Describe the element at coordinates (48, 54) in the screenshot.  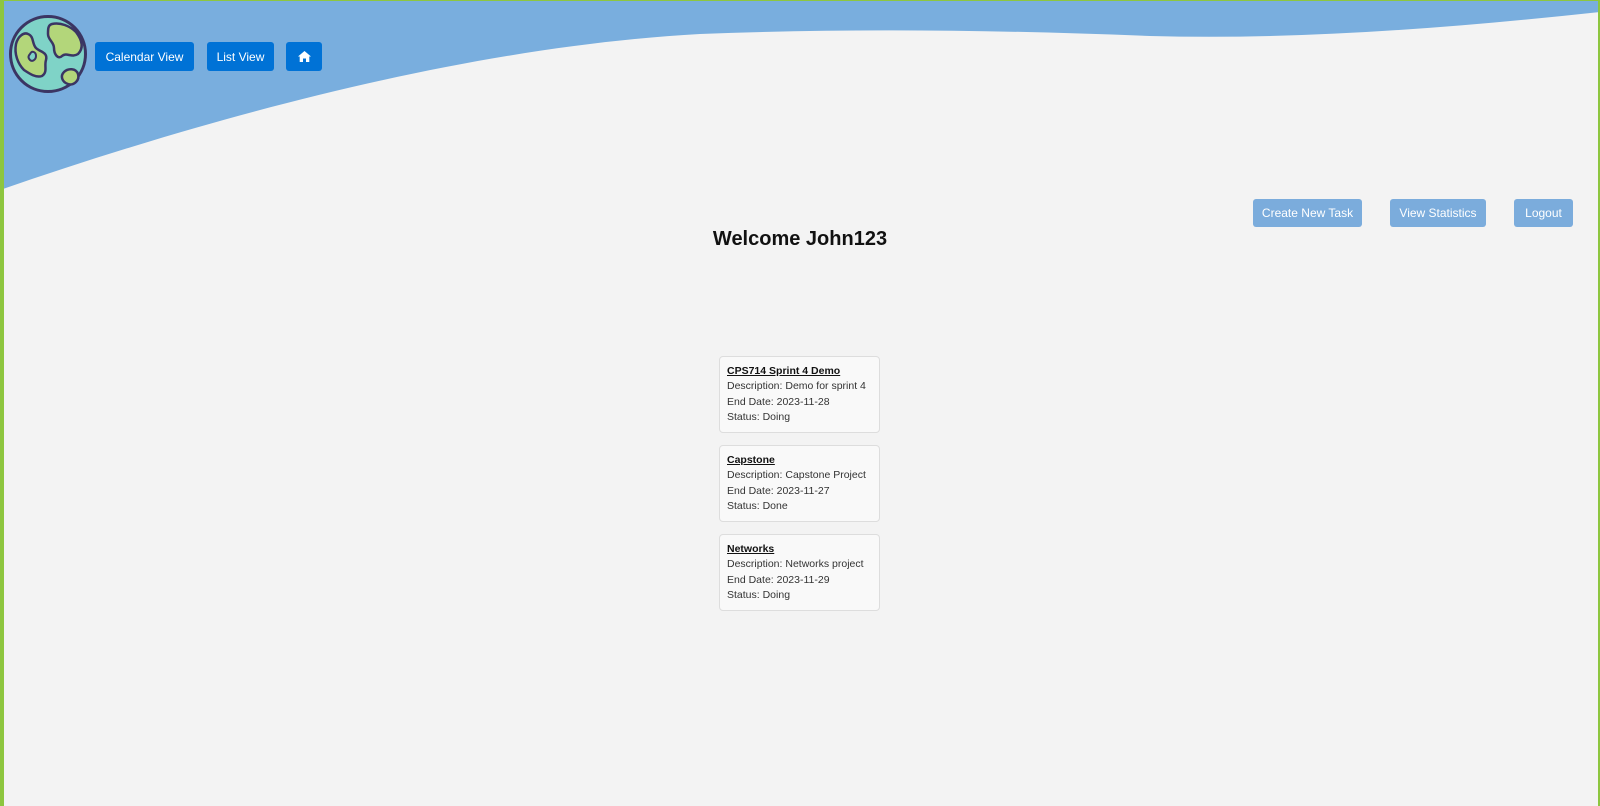
I see `globe-icon` at that location.